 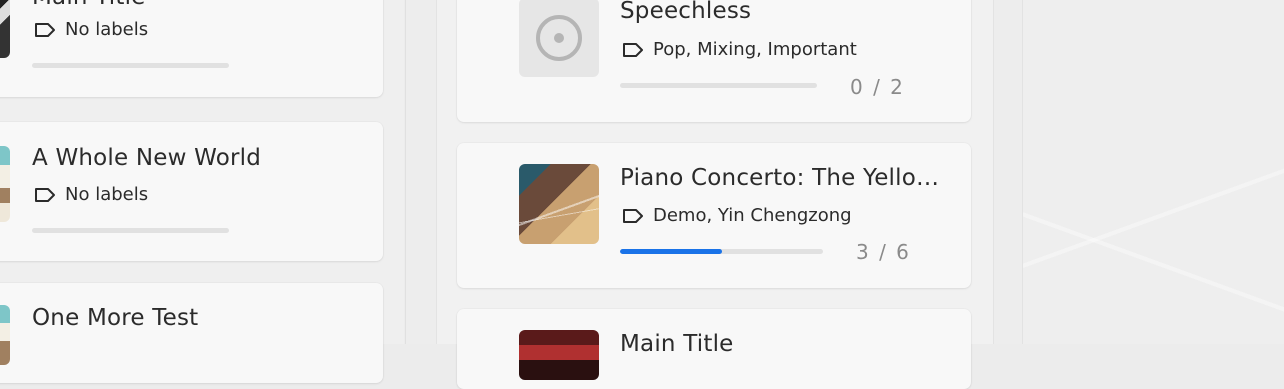 I want to click on labels-text: Demo, Yin Chengzong, so click(x=752, y=215).